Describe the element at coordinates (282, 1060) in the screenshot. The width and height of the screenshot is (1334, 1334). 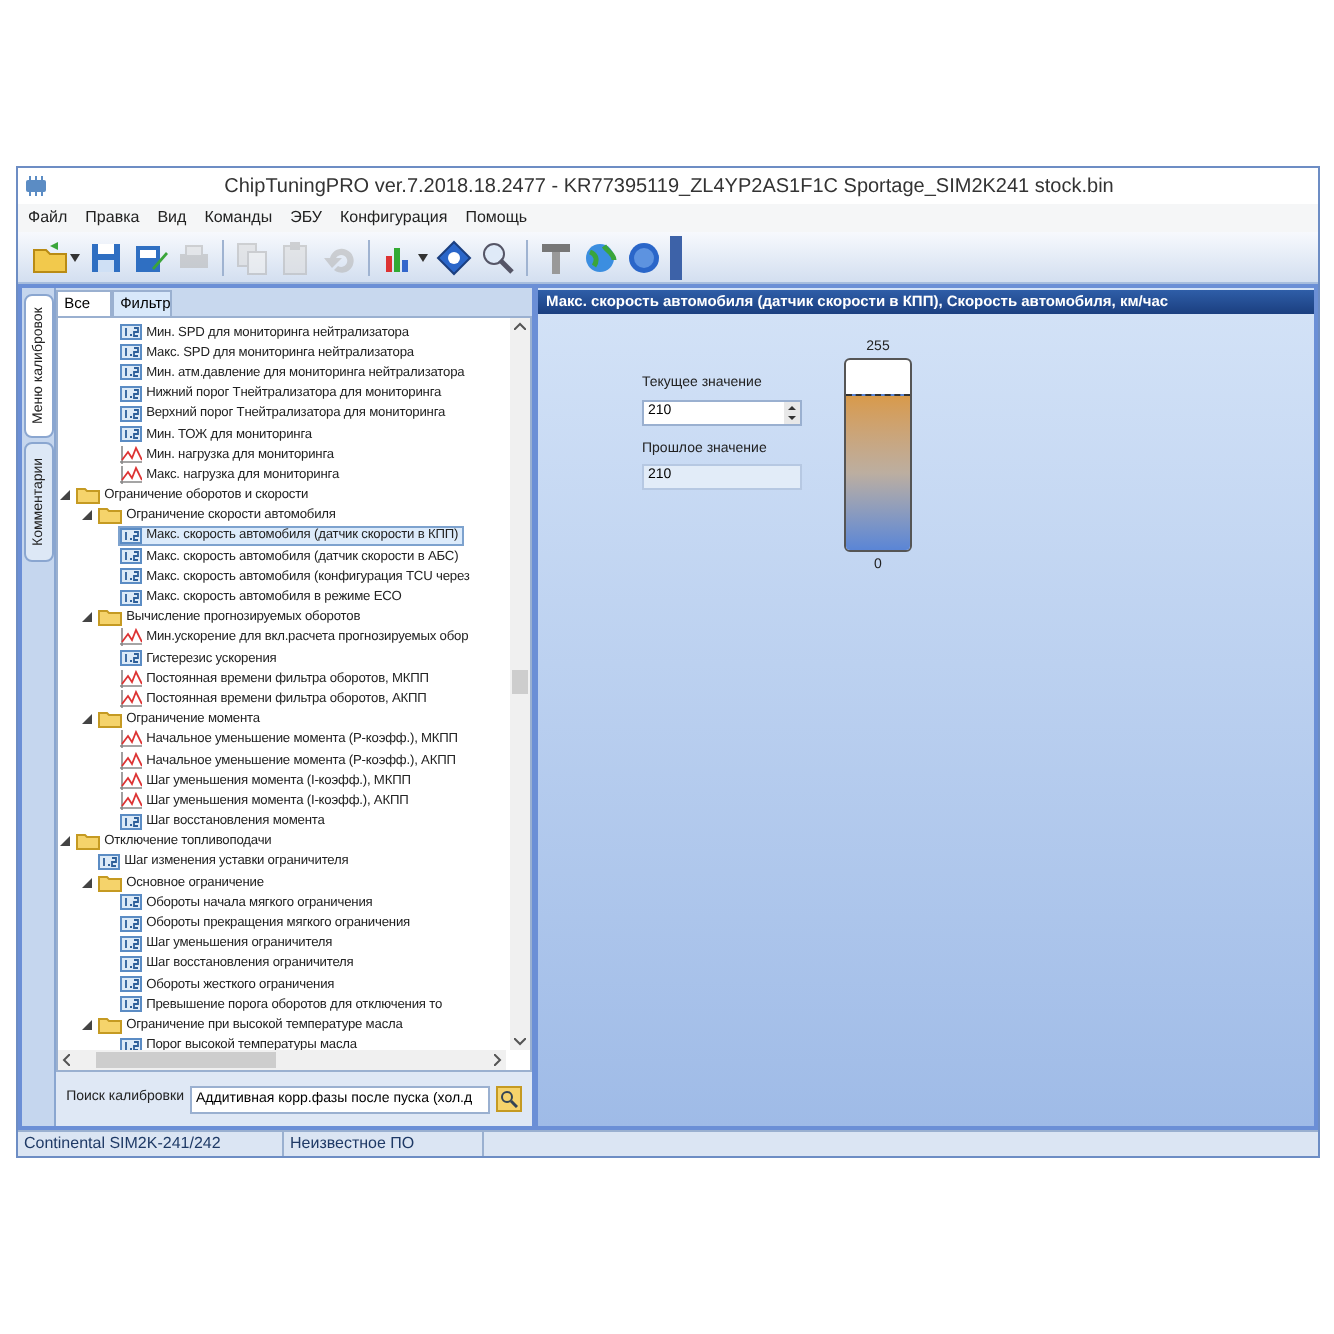
I see `horizontal-scrollbar` at that location.